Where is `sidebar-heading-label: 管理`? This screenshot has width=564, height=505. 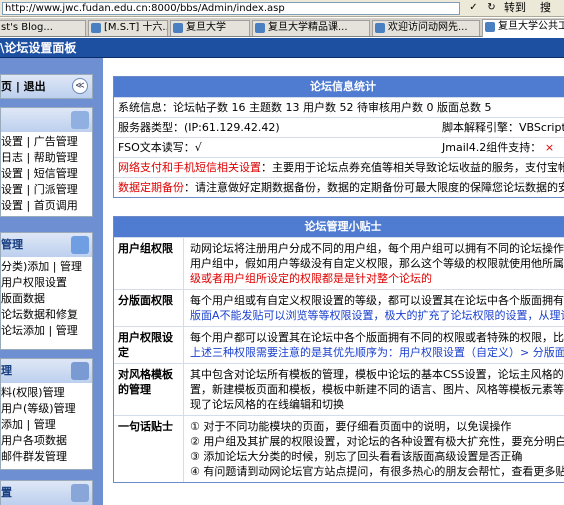
sidebar-heading-label: 管理 is located at coordinates (12, 244).